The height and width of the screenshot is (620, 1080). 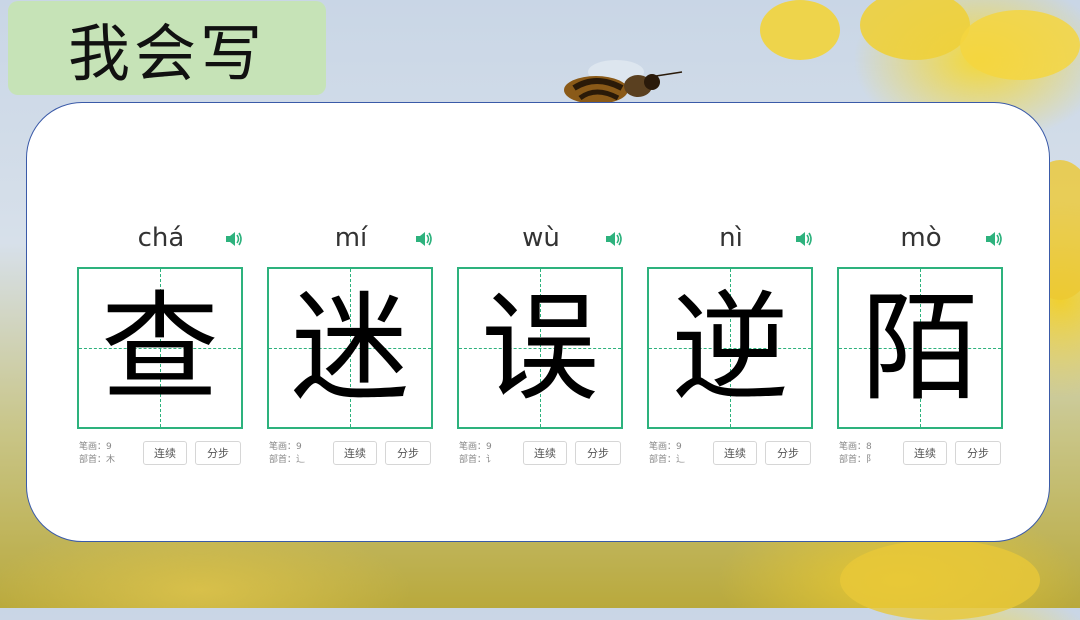 I want to click on character-meta: 笔画：9 部首：木, so click(x=97, y=454).